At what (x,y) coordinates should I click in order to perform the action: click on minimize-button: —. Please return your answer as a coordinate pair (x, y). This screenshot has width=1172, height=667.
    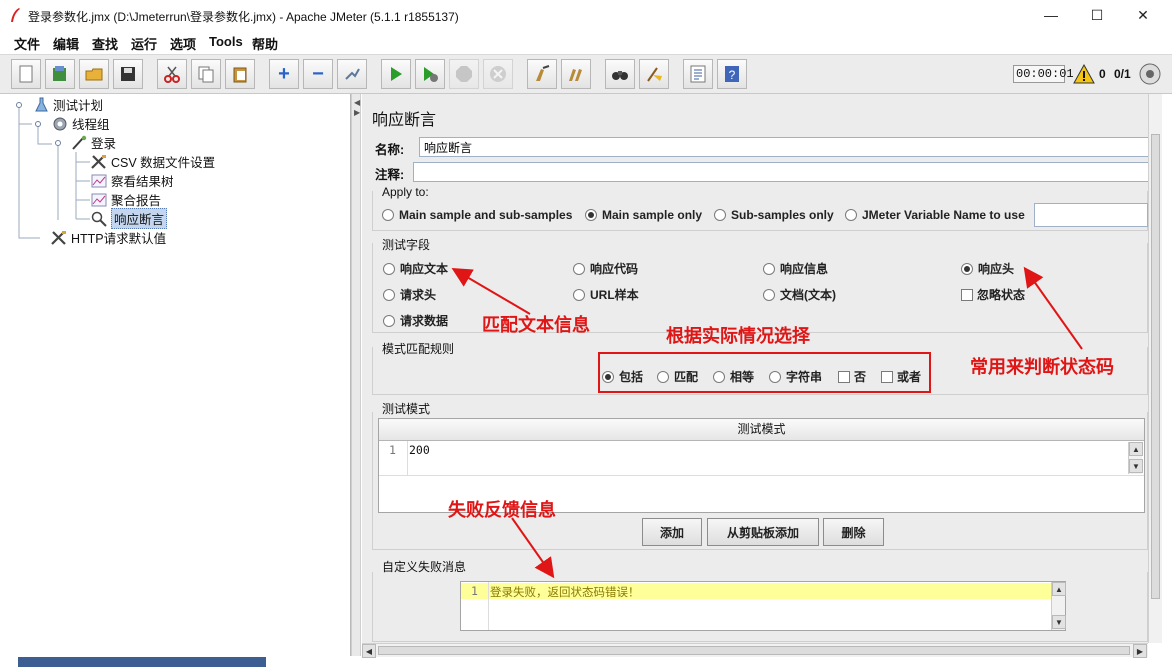
    Looking at the image, I should click on (1051, 15).